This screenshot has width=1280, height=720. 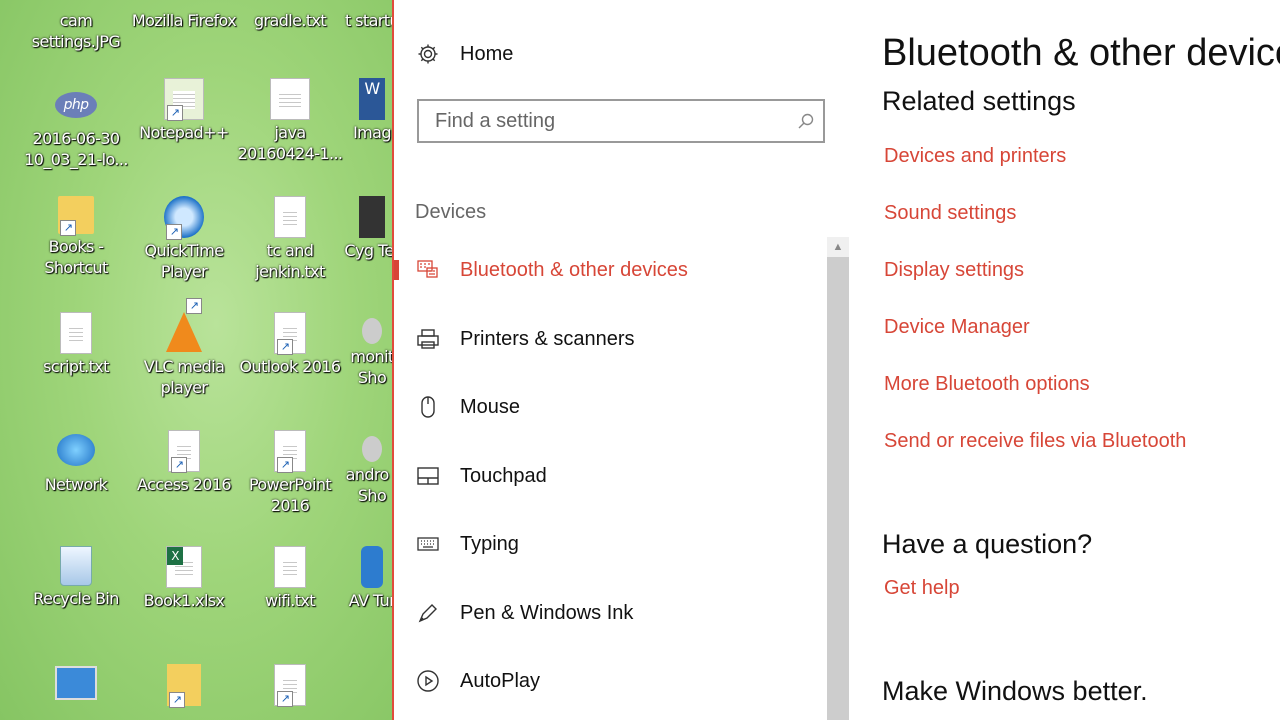 What do you see at coordinates (922, 588) in the screenshot?
I see `link-get-help: Get help` at bounding box center [922, 588].